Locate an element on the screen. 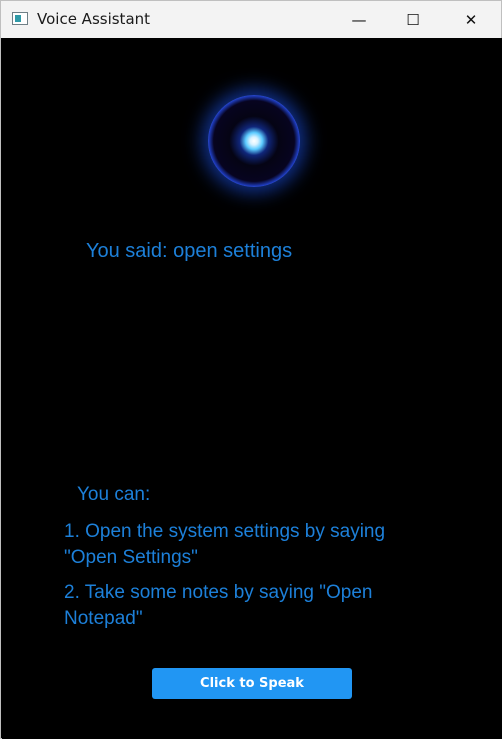 The height and width of the screenshot is (739, 502). window-title: Voice Assistant is located at coordinates (94, 19).